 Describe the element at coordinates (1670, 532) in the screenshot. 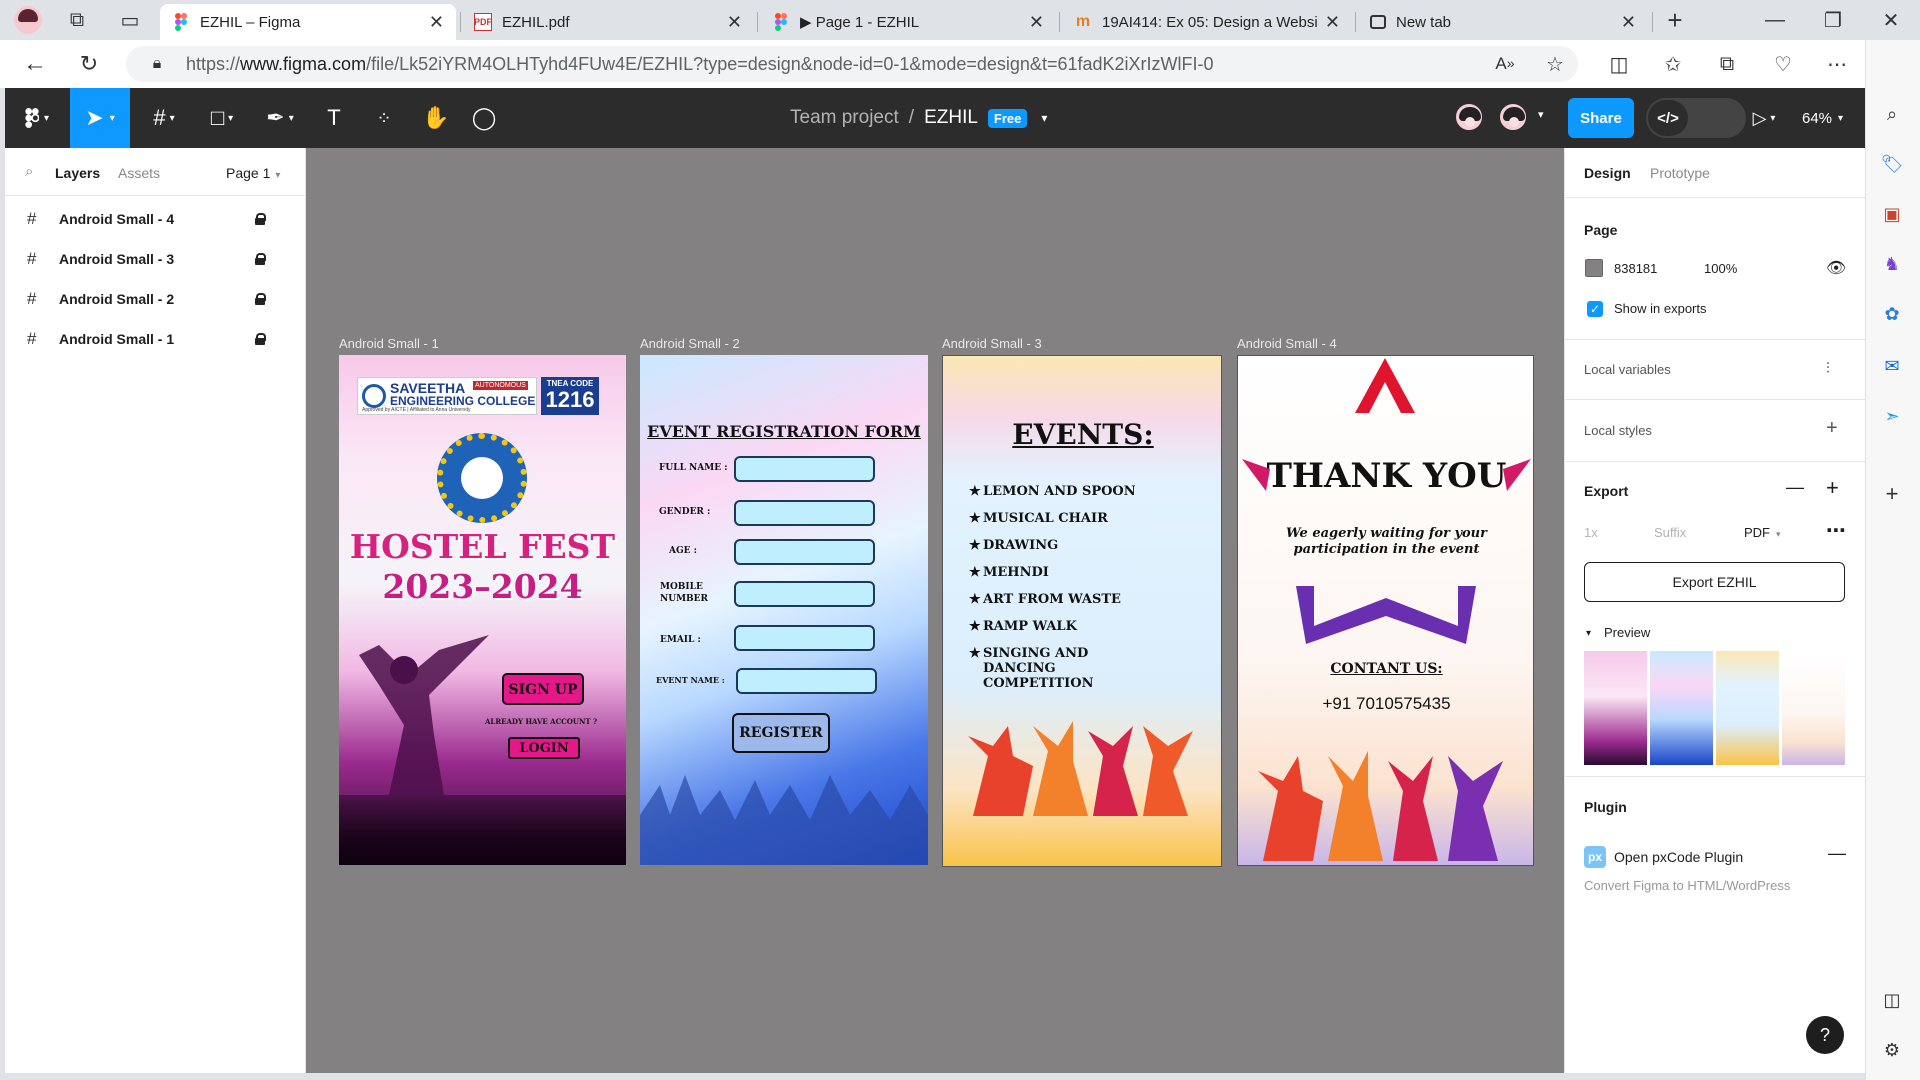

I see `export-suffix-input: Suffix` at that location.